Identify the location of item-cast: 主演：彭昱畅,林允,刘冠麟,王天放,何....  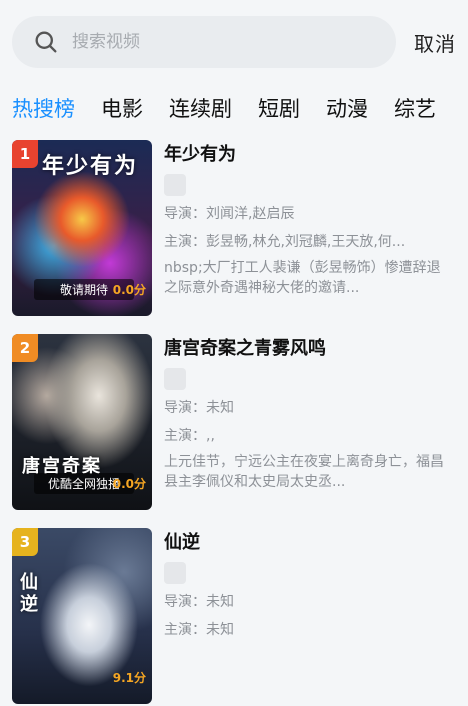
(285, 242).